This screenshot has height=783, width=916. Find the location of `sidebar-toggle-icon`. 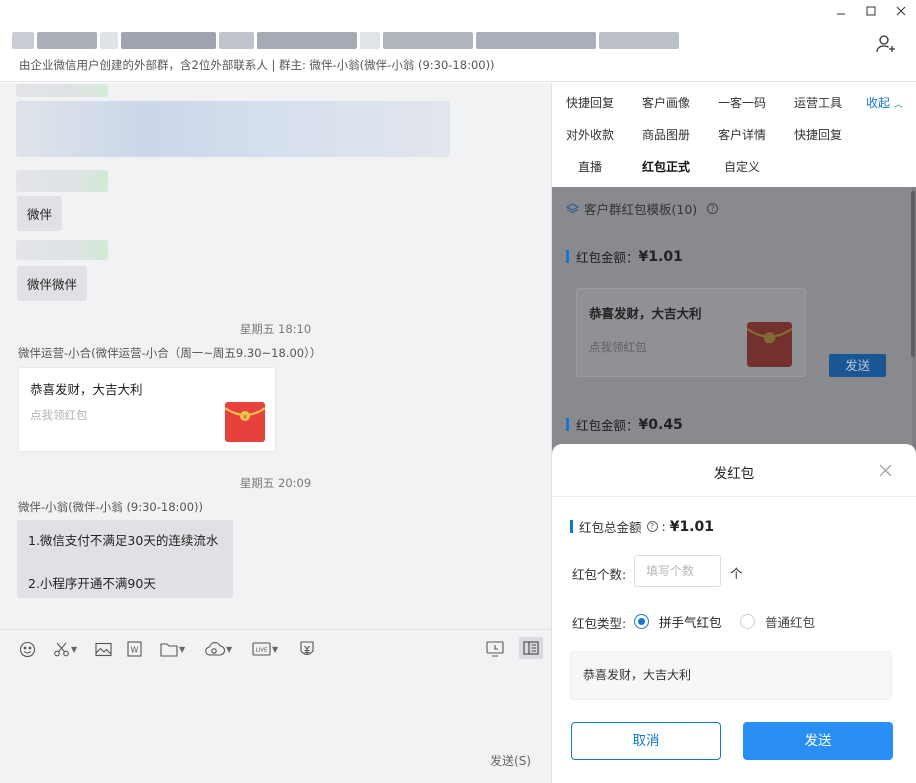

sidebar-toggle-icon is located at coordinates (531, 648).